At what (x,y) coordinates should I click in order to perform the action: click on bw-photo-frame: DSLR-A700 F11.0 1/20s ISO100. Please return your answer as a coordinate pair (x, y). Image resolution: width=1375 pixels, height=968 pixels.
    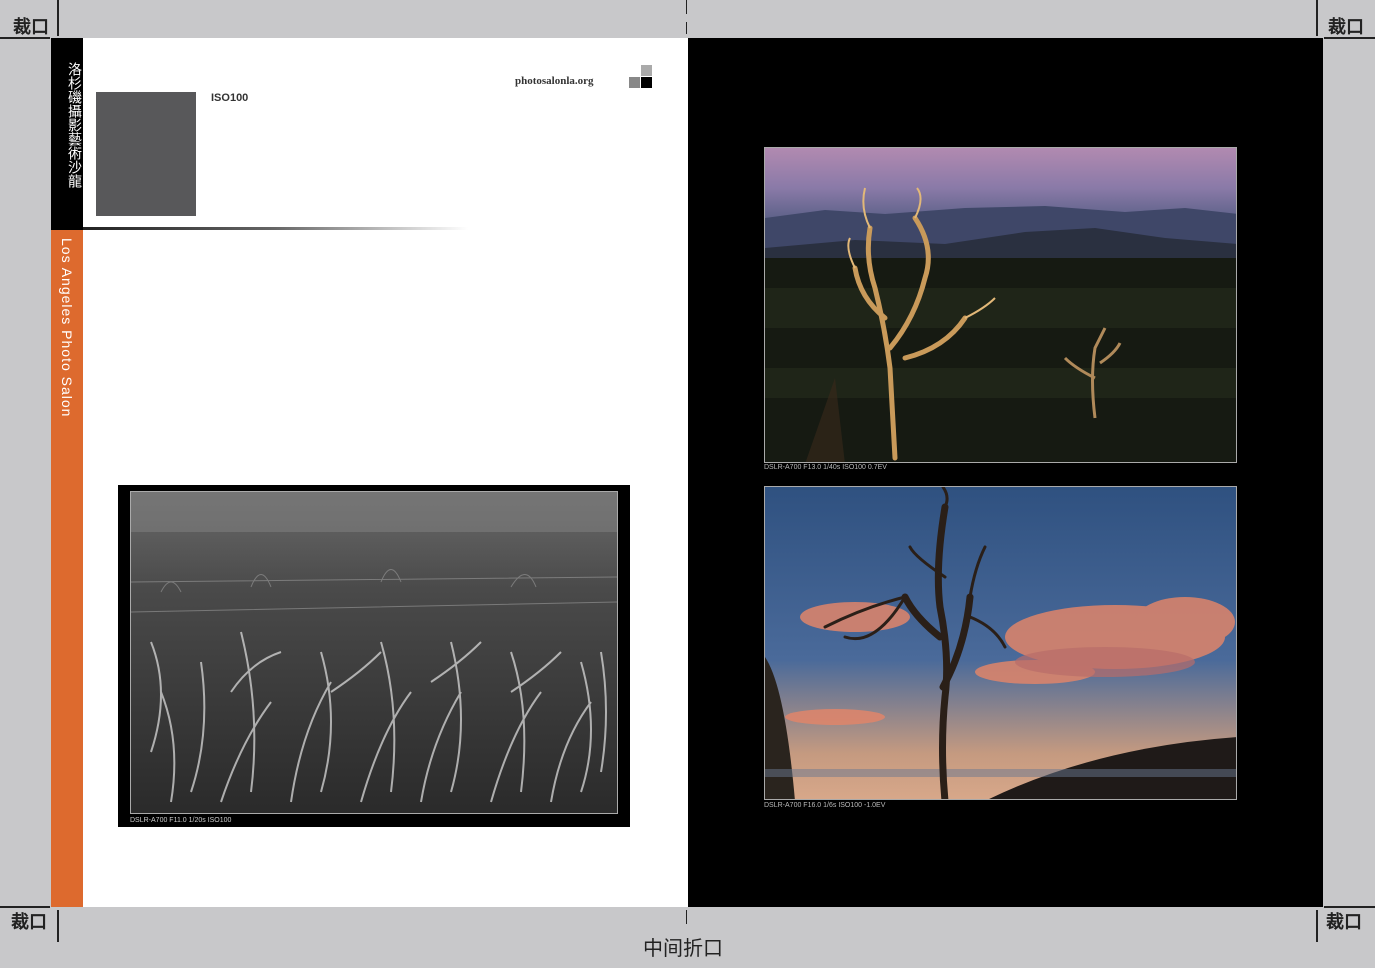
    Looking at the image, I should click on (374, 656).